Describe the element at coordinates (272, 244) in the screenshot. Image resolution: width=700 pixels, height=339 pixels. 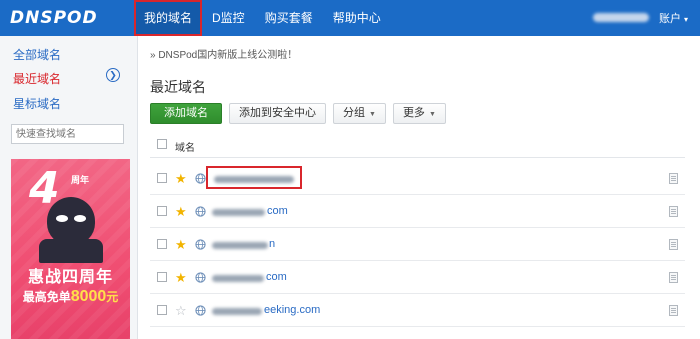
I see `domain-link: n` at that location.